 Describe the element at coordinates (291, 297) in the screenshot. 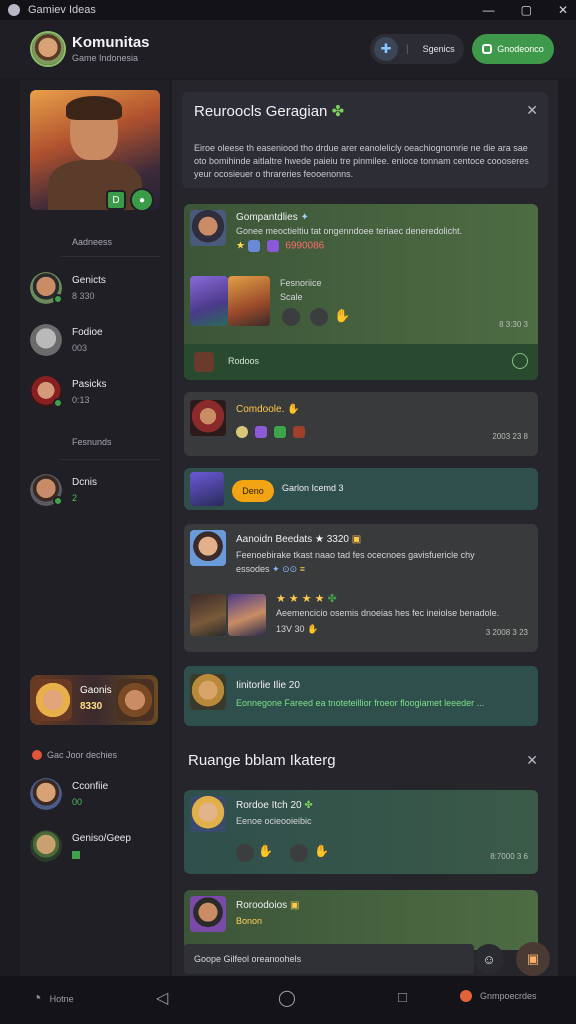

I see `card-subtext: Scale` at that location.